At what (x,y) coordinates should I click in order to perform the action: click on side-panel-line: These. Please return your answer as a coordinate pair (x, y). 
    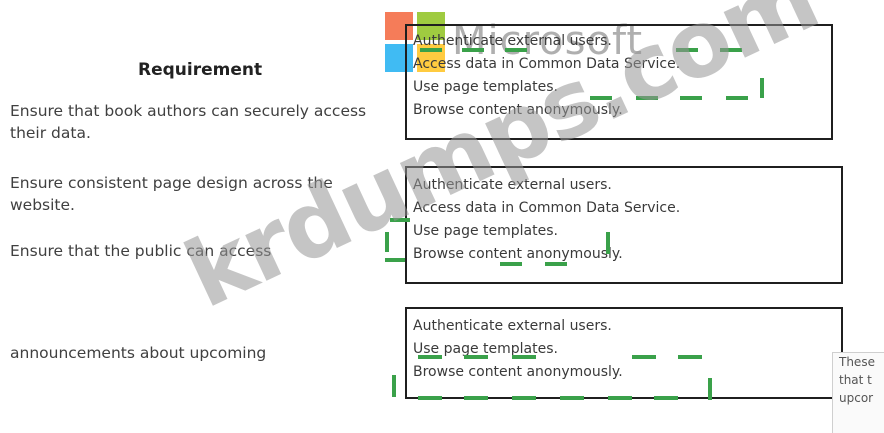
    Looking at the image, I should click on (857, 362).